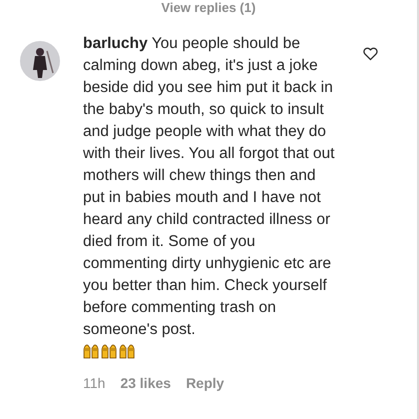 Image resolution: width=419 pixels, height=419 pixels. I want to click on reply-link: Reply, so click(205, 383).